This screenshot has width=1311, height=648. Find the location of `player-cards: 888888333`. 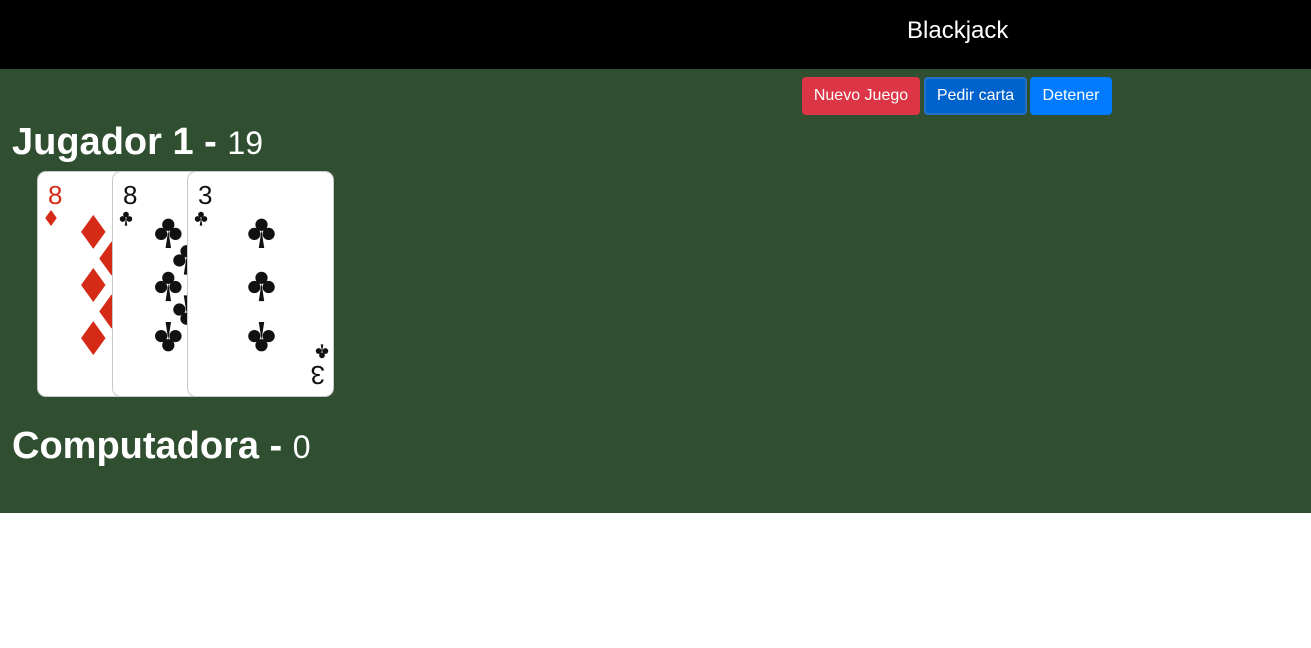

player-cards: 888888333 is located at coordinates (197, 286).